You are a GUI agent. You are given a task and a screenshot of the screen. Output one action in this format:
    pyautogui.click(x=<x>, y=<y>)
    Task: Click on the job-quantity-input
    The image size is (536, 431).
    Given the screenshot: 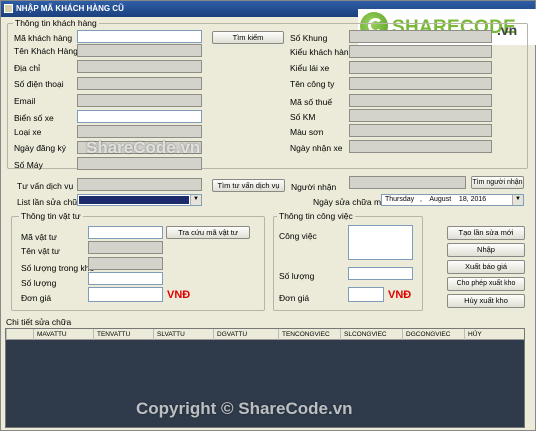 What is the action you would take?
    pyautogui.click(x=380, y=273)
    